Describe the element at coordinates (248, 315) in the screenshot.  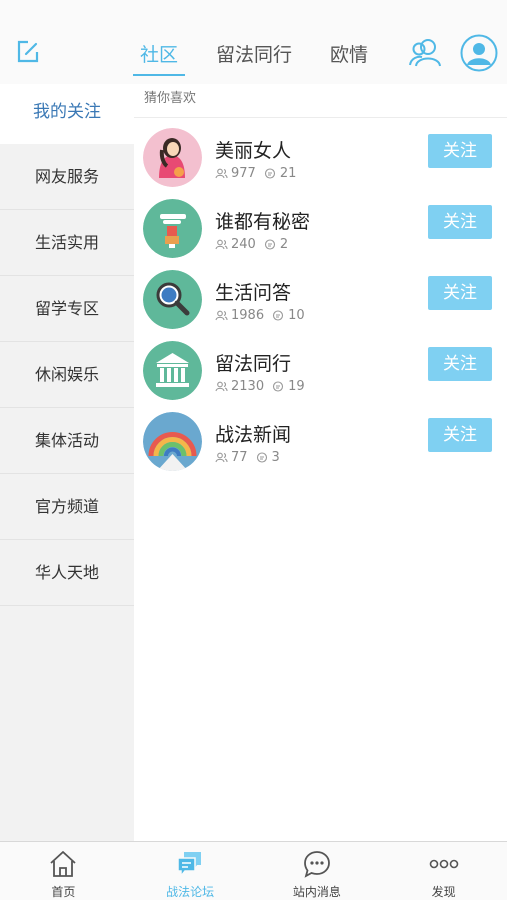
I see `member-count: 1986` at that location.